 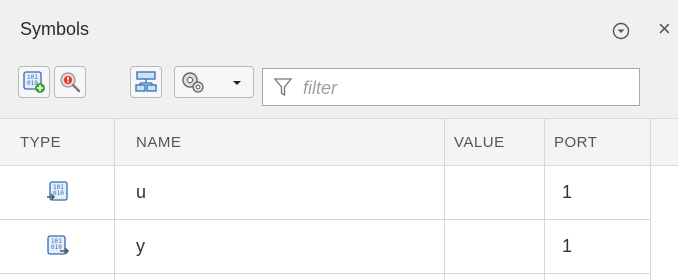 What do you see at coordinates (463, 88) in the screenshot?
I see `filter-input` at bounding box center [463, 88].